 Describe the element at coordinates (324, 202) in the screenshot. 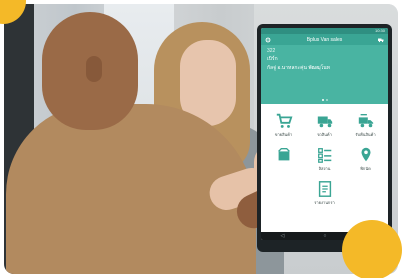

I see `menu-item-label: รายงานกรา` at that location.